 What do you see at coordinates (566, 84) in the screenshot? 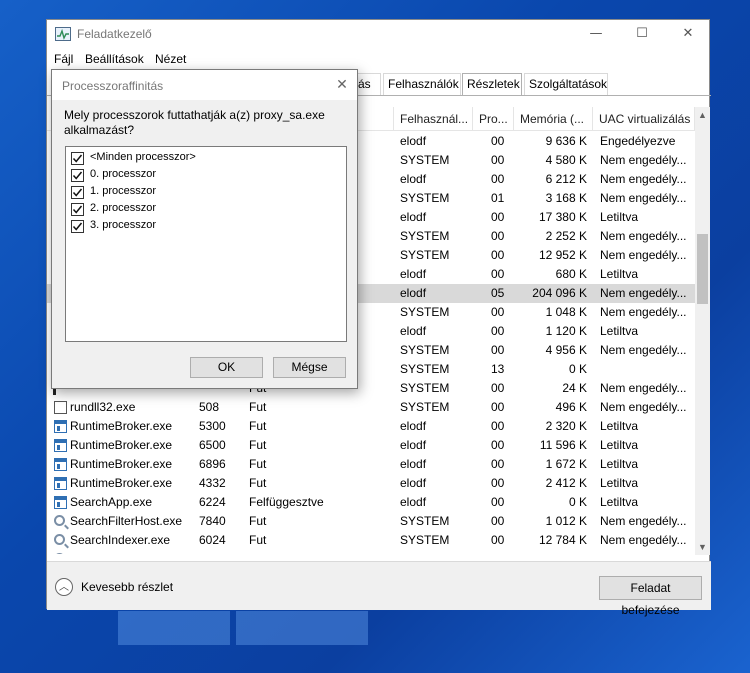
I see `tab-services: Szolgáltatások` at bounding box center [566, 84].